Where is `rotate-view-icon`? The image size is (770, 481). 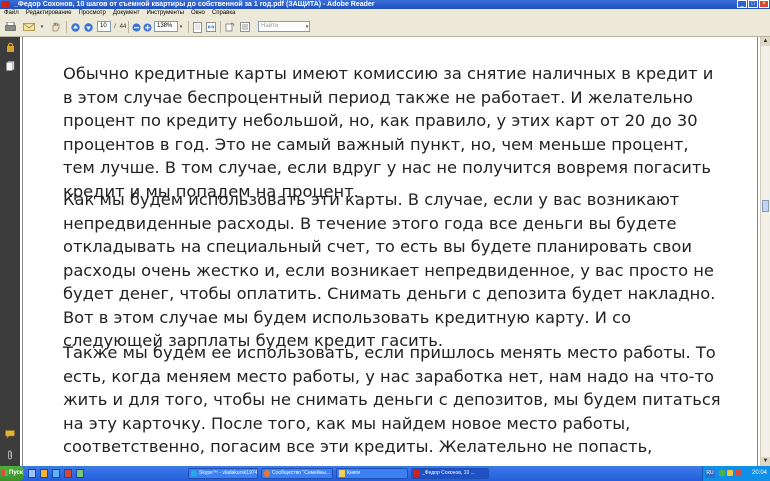 rotate-view-icon is located at coordinates (230, 27).